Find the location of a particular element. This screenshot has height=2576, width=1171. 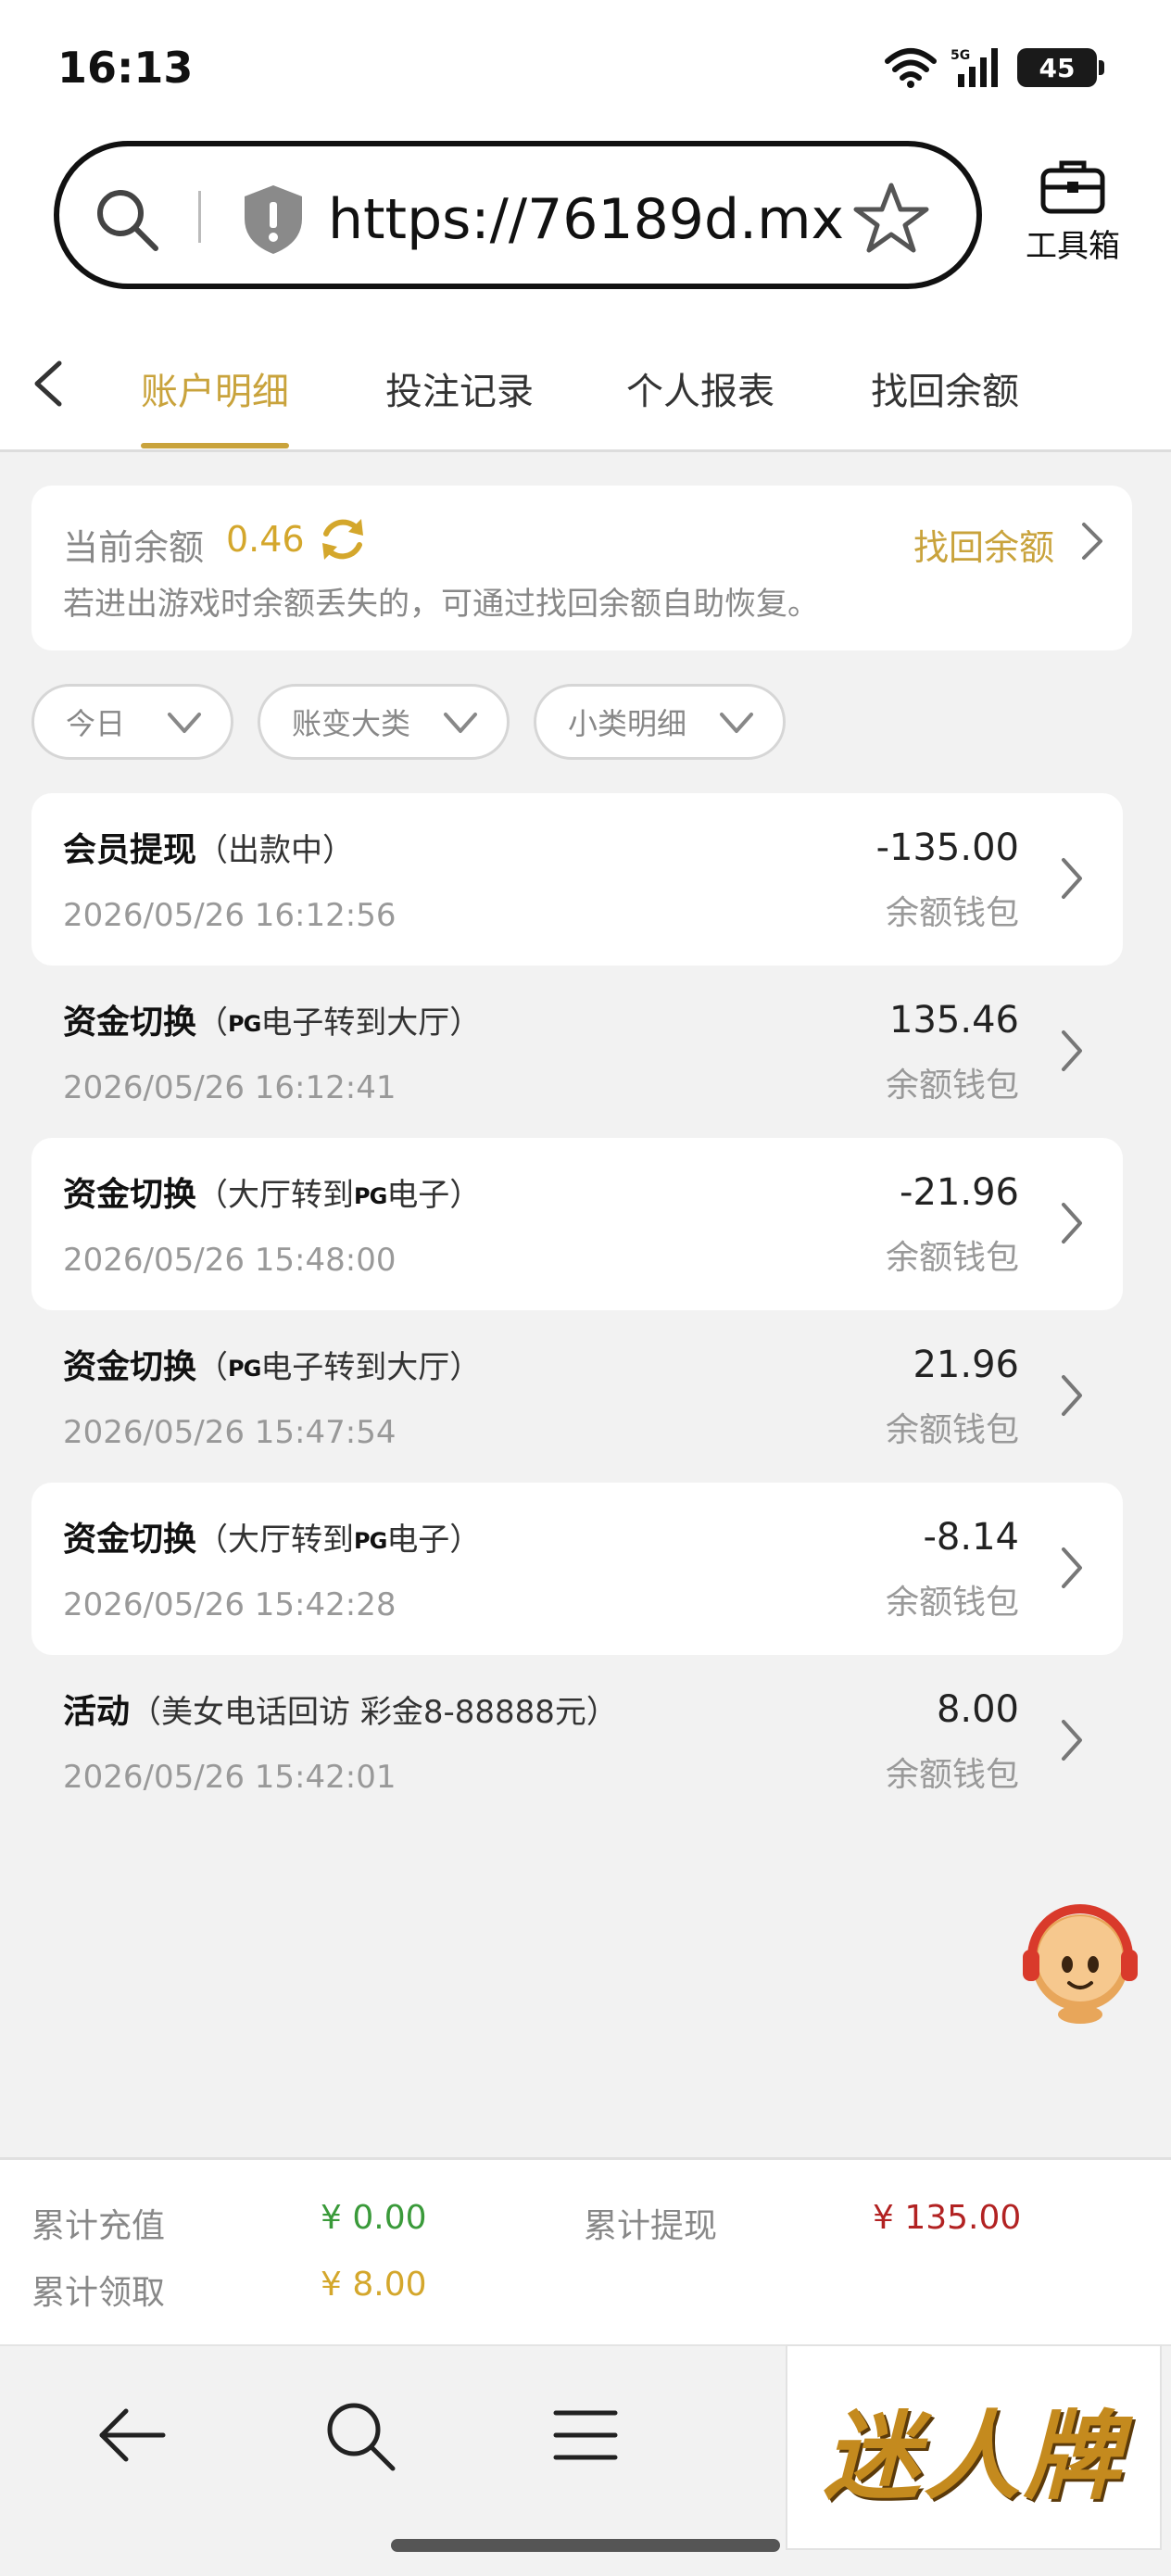

shield-warning-icon is located at coordinates (274, 219).